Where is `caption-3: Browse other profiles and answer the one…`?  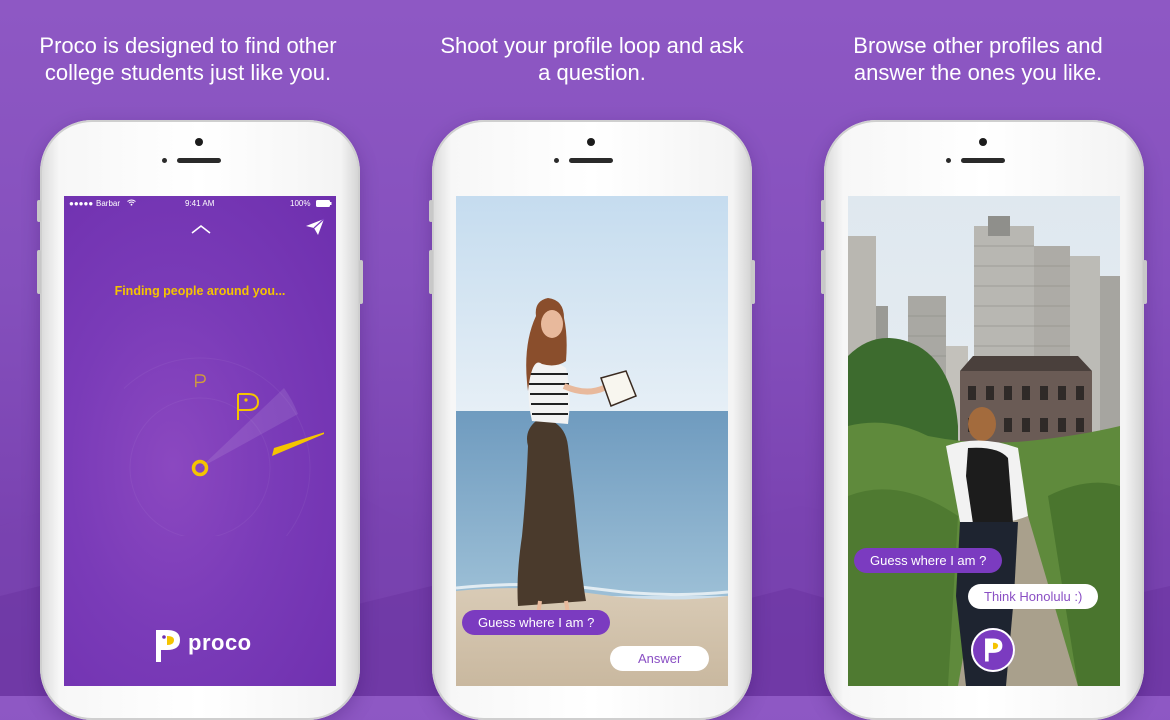
caption-3: Browse other profiles and answer the one… is located at coordinates (978, 59).